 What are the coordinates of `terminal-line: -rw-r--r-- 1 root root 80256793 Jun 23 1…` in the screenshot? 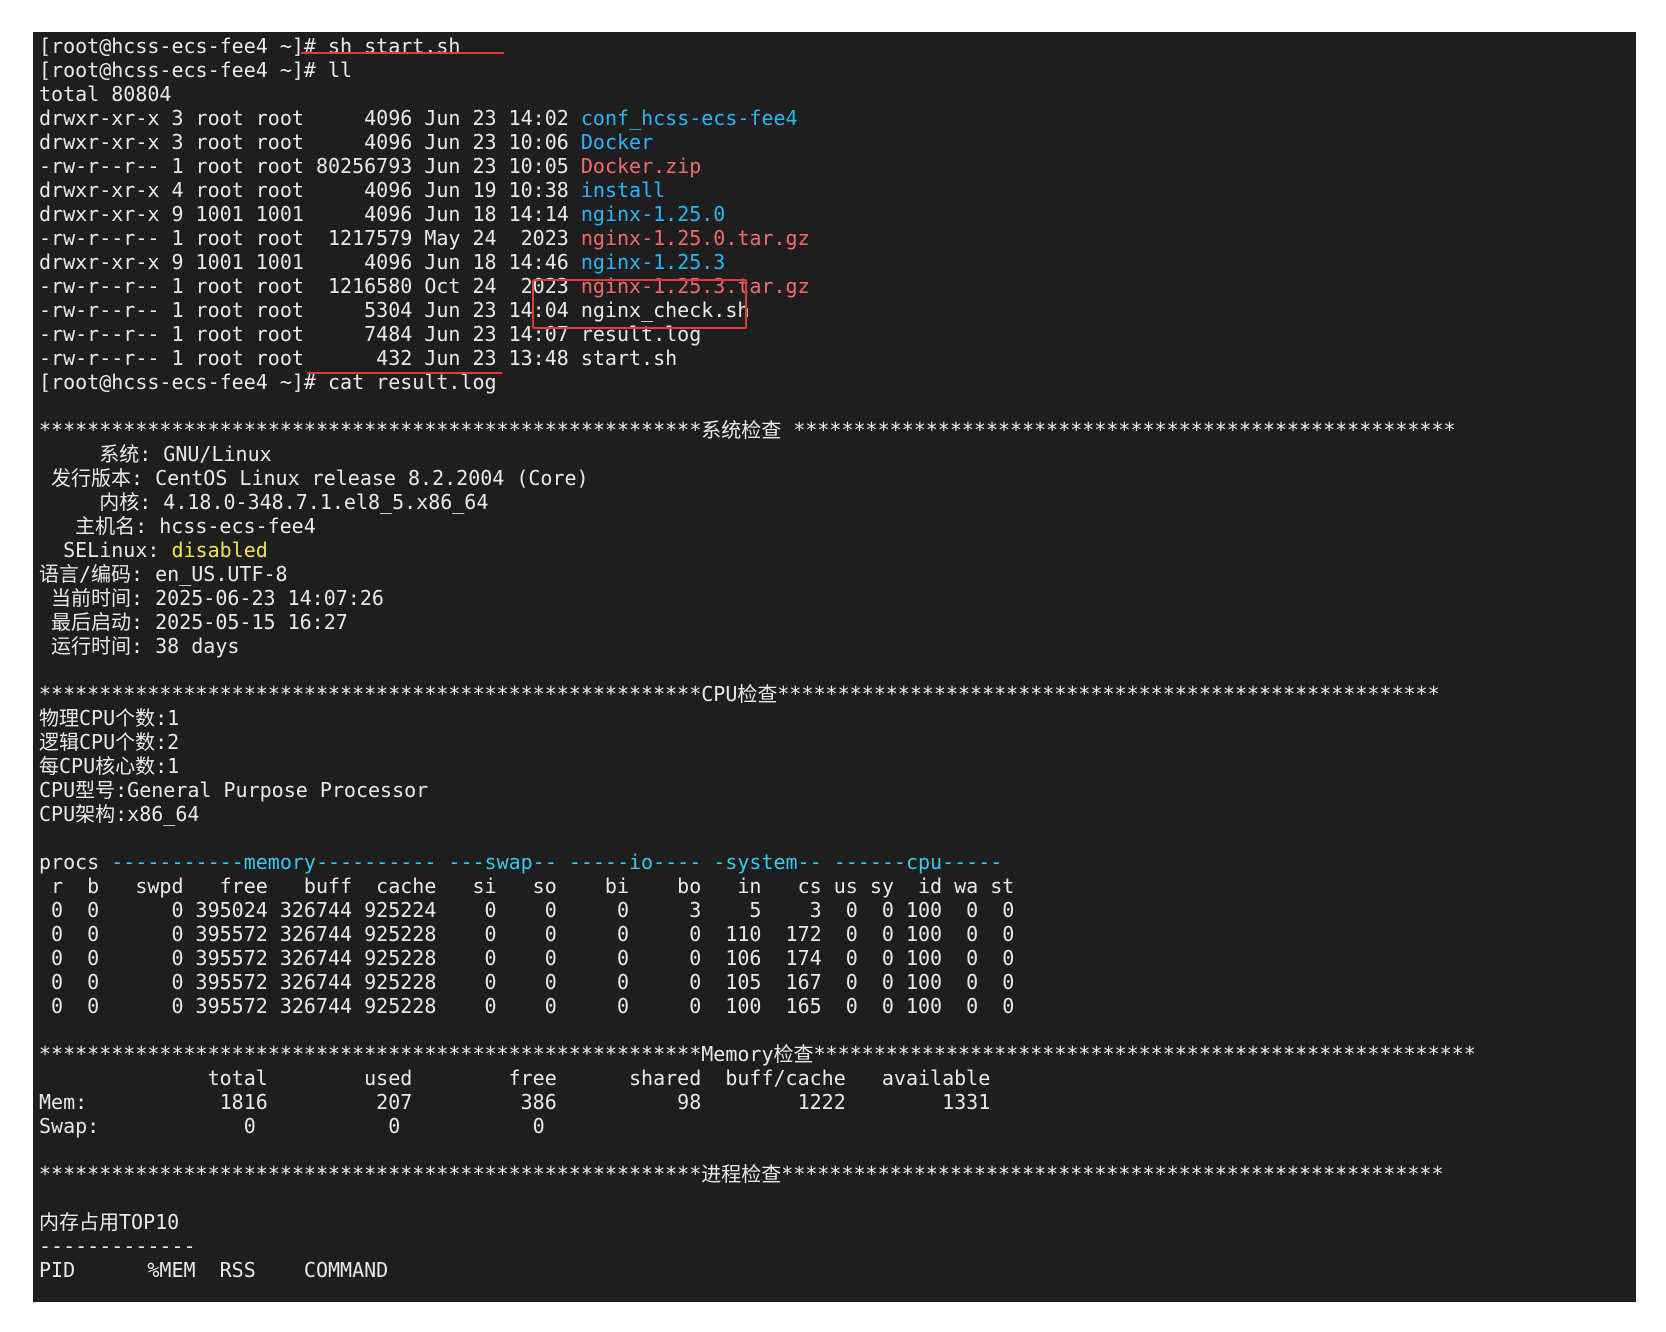 It's located at (757, 166).